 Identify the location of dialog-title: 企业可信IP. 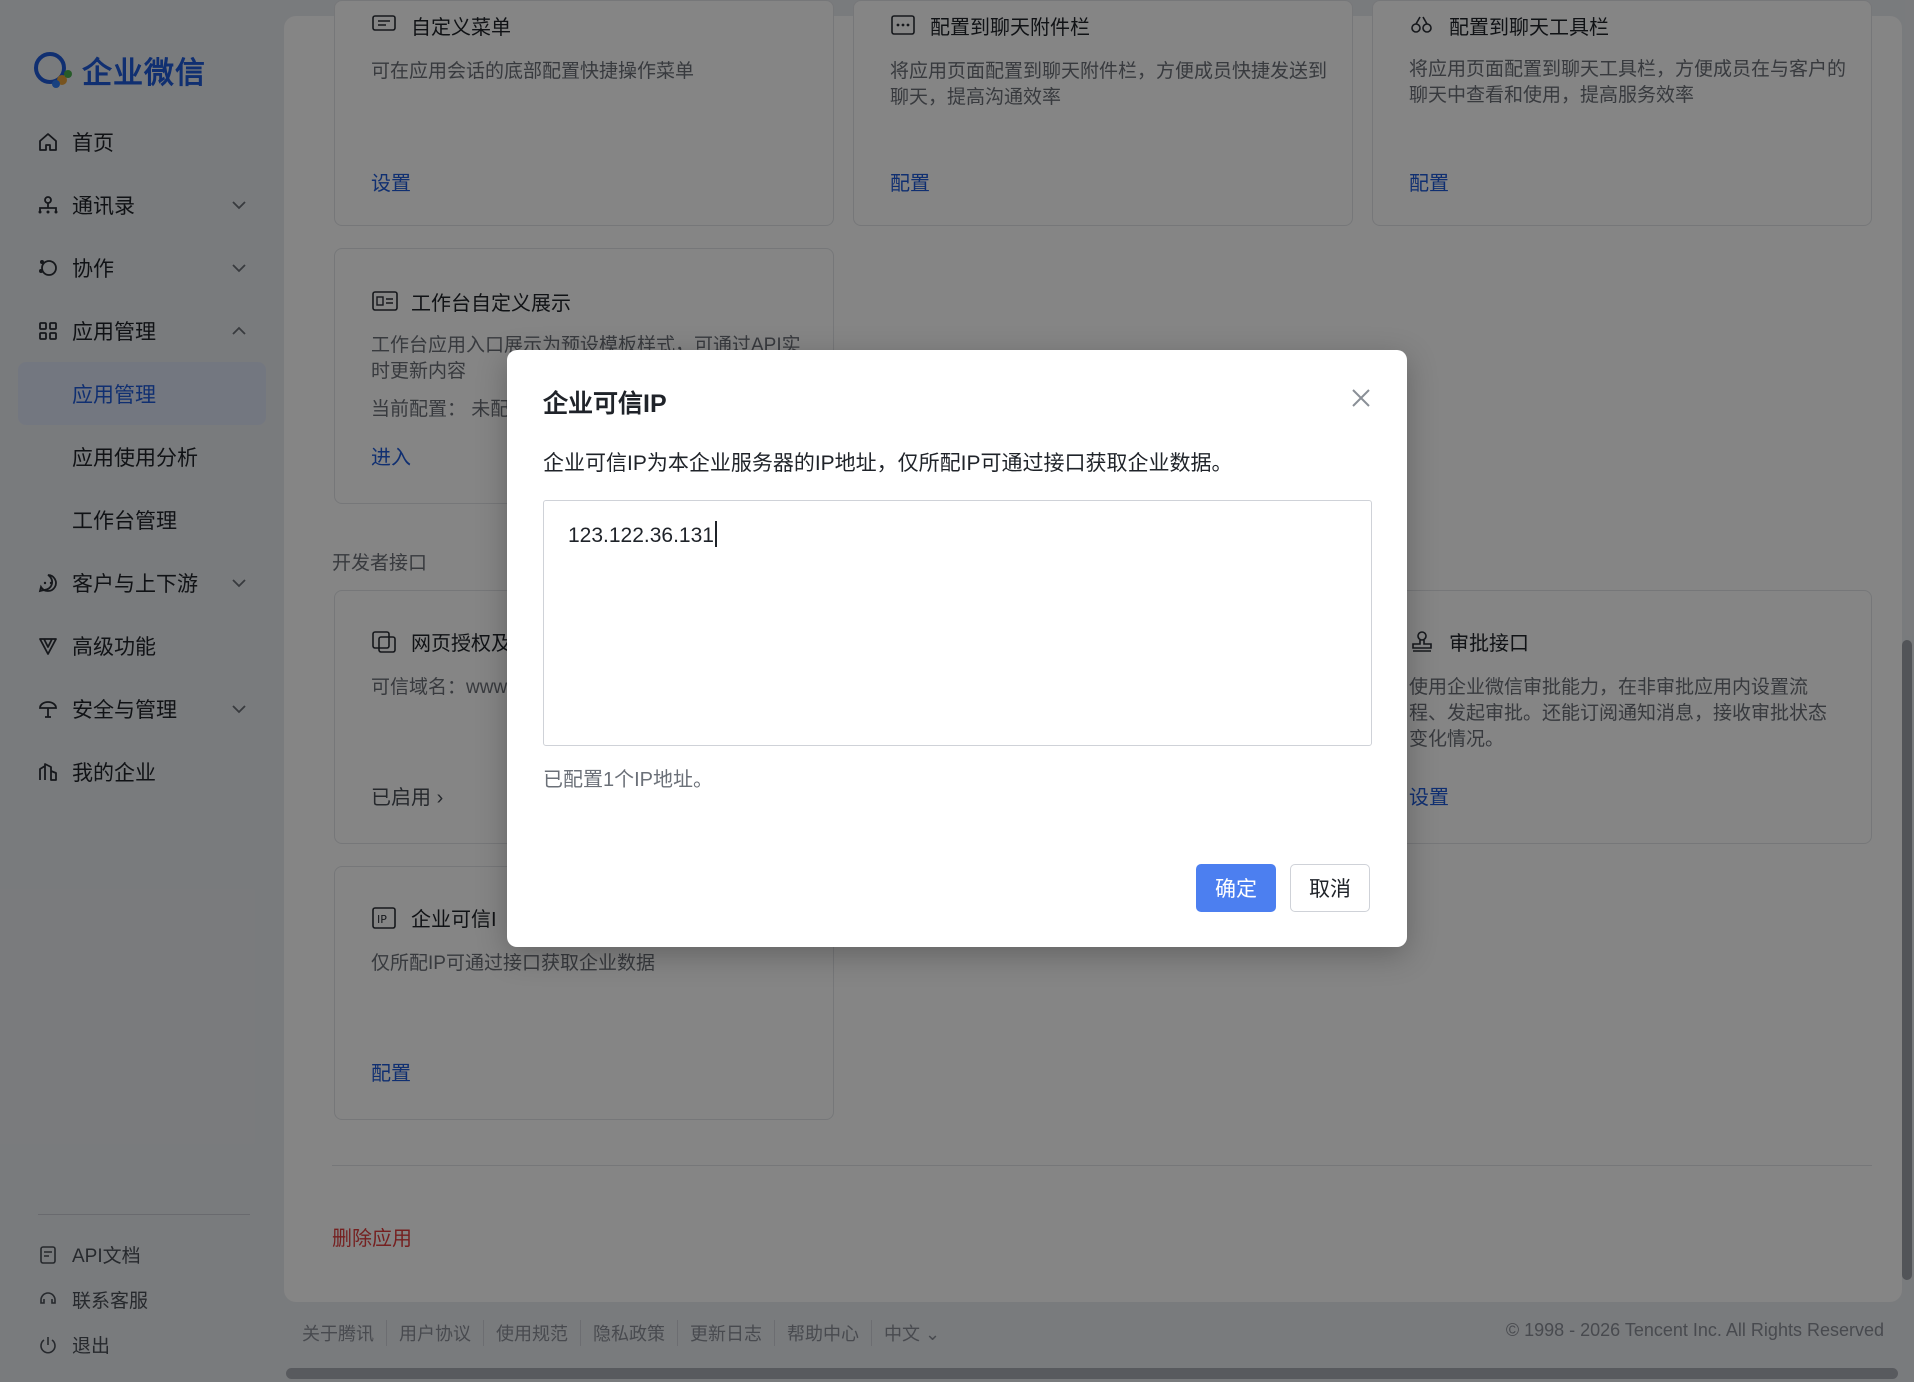
(605, 404).